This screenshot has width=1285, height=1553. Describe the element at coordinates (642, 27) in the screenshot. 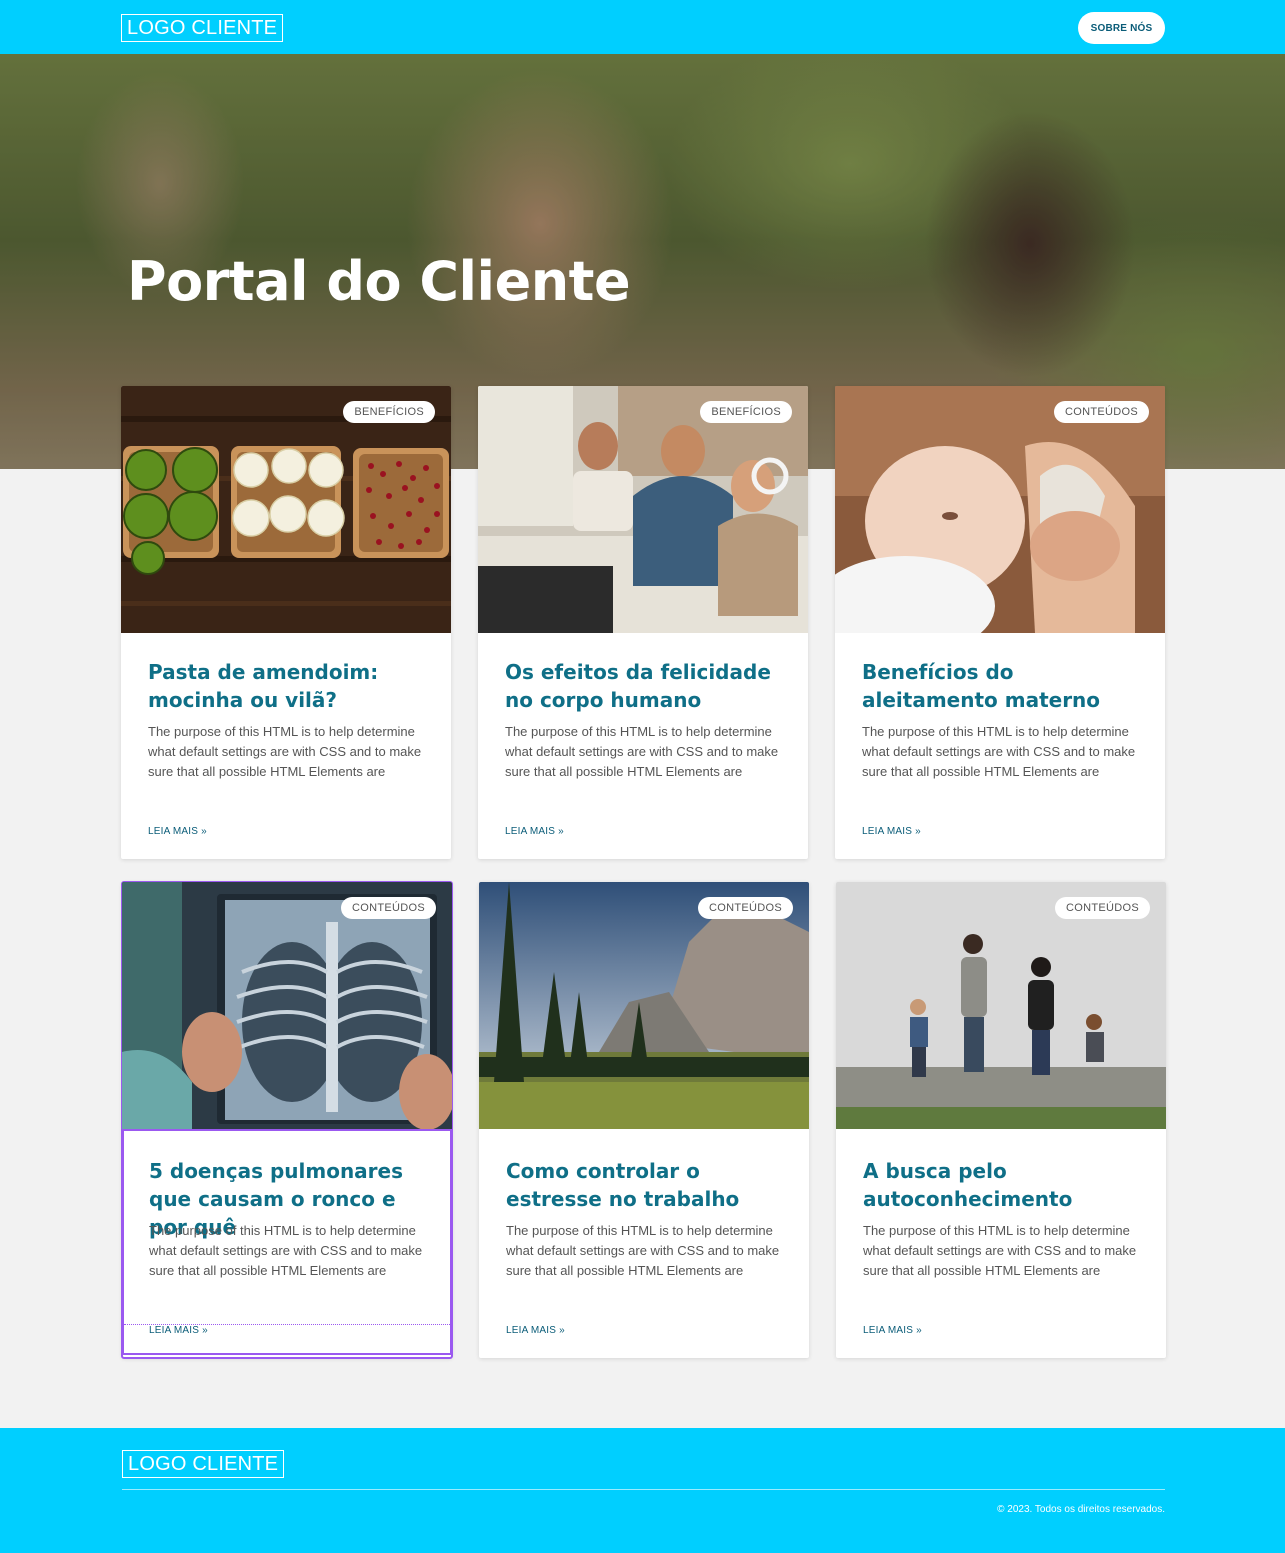

I see `site-header: LOGO CLIENTE SOBRE NÓS` at that location.